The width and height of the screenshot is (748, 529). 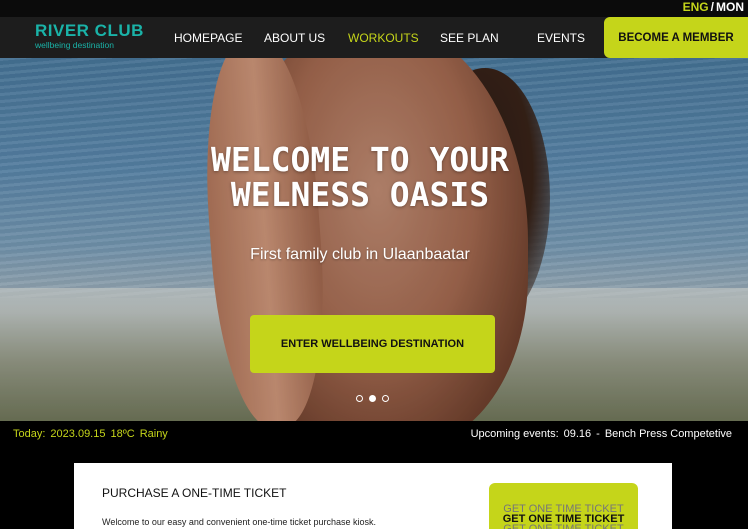 I want to click on hero-title-line-1: WELCOME TO YOUR, so click(x=359, y=159).